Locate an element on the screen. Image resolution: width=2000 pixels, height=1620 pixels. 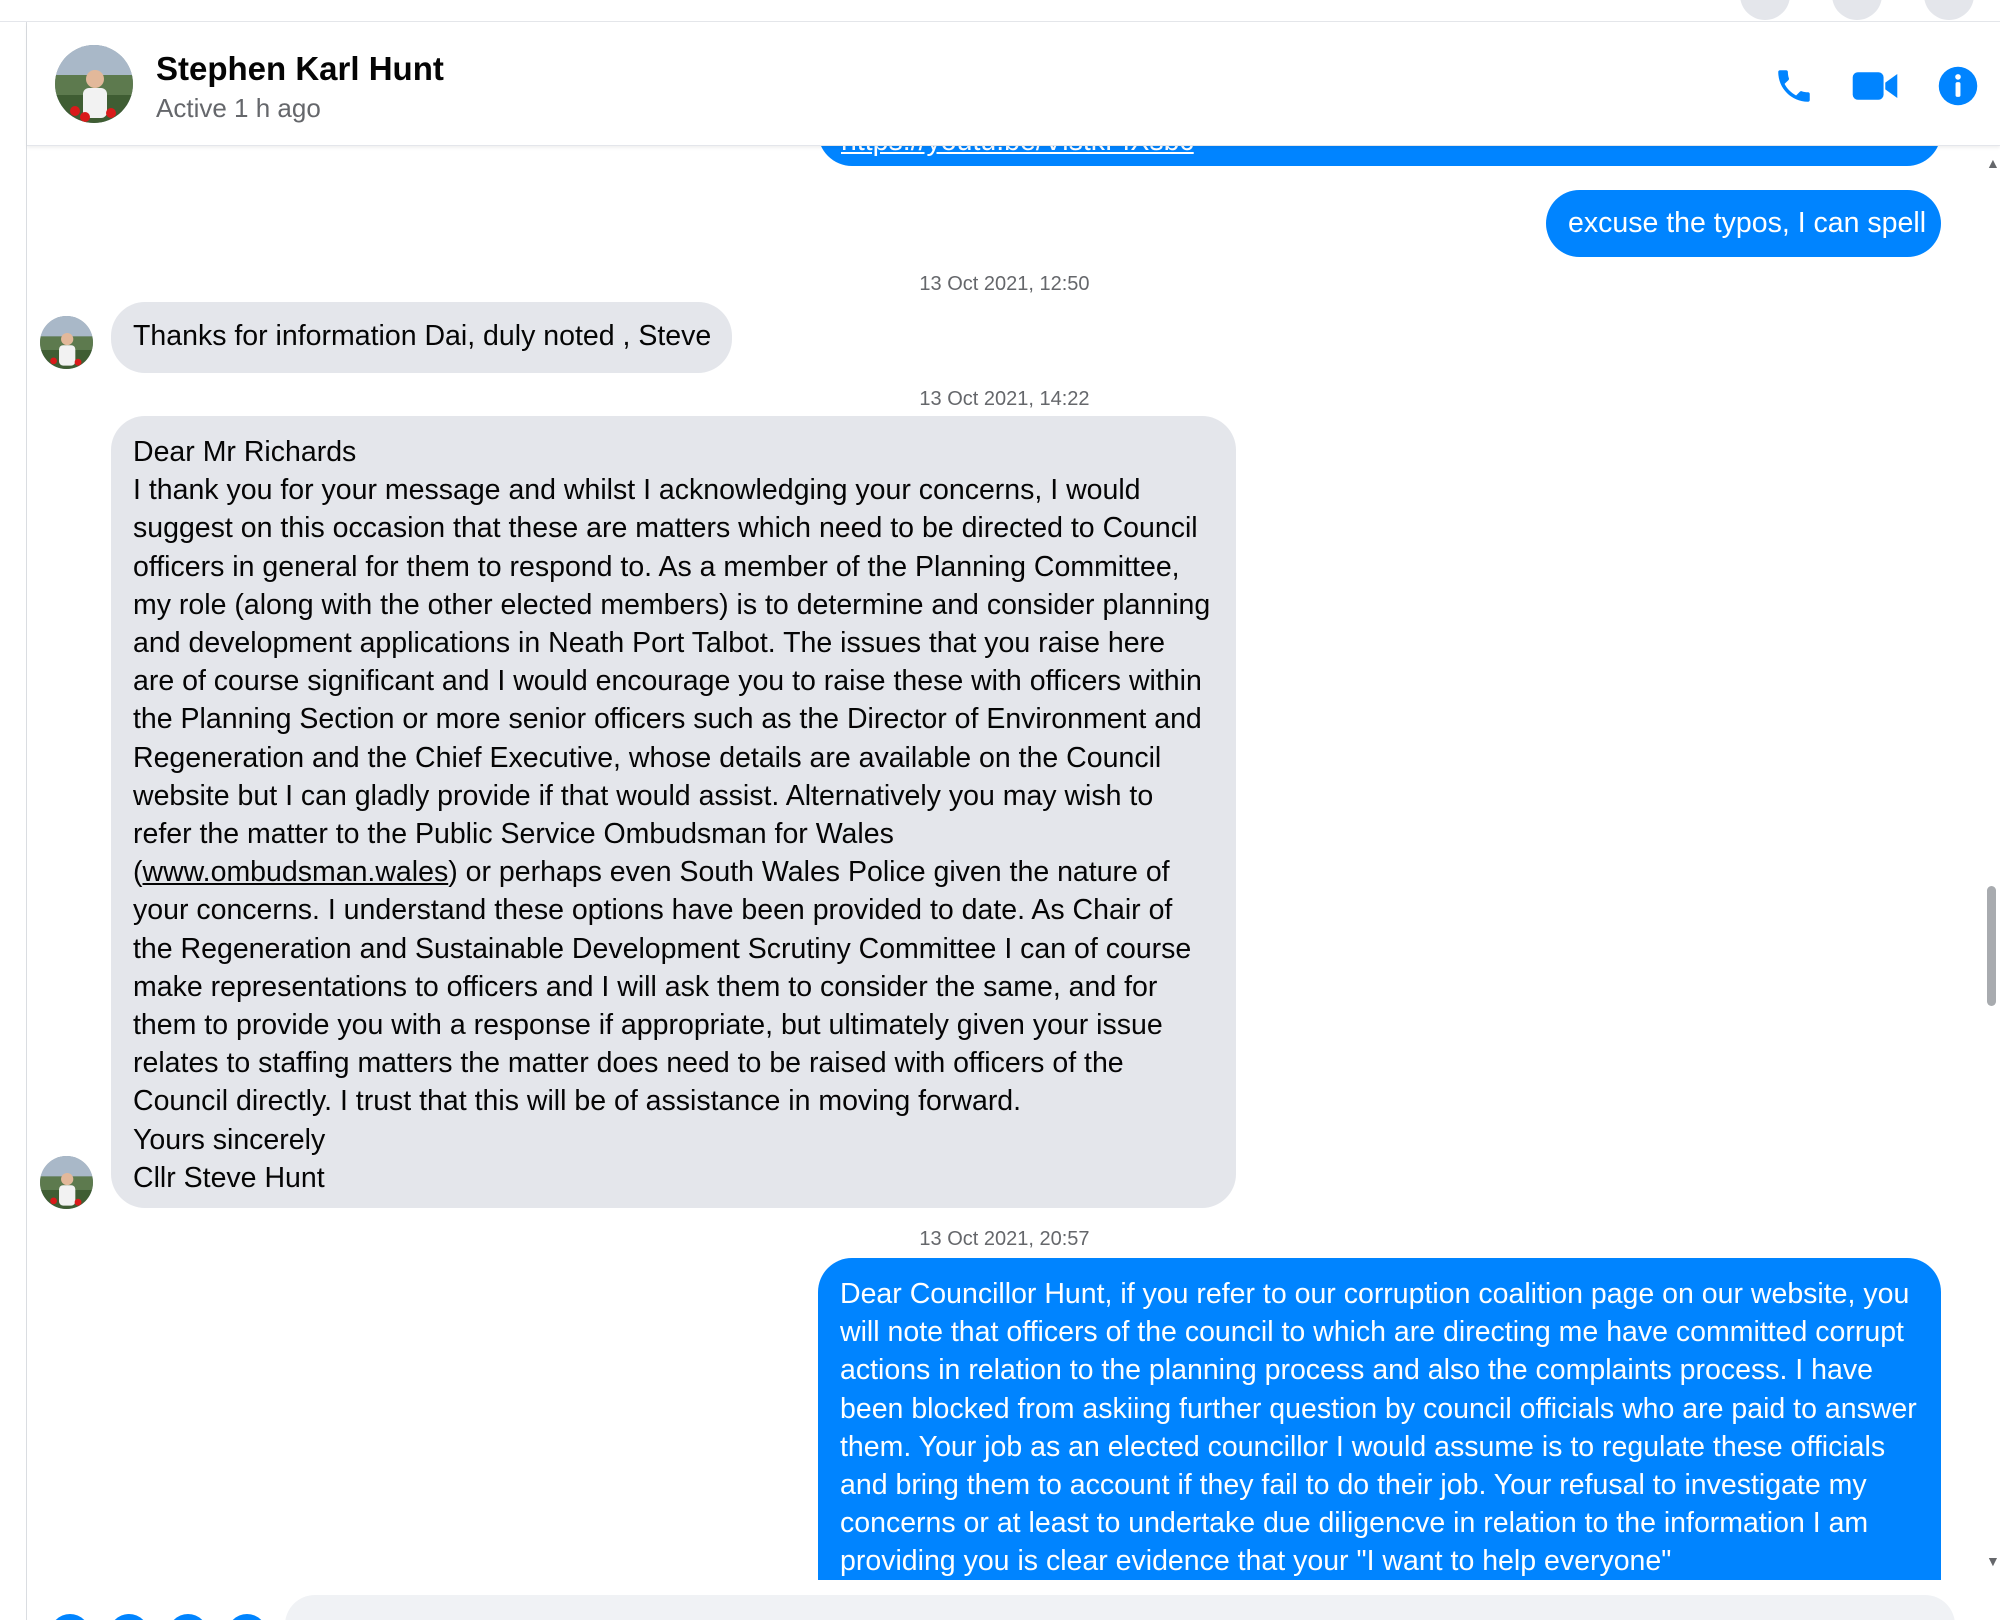
contact-name: Stephen Karl Hunt is located at coordinates (300, 69).